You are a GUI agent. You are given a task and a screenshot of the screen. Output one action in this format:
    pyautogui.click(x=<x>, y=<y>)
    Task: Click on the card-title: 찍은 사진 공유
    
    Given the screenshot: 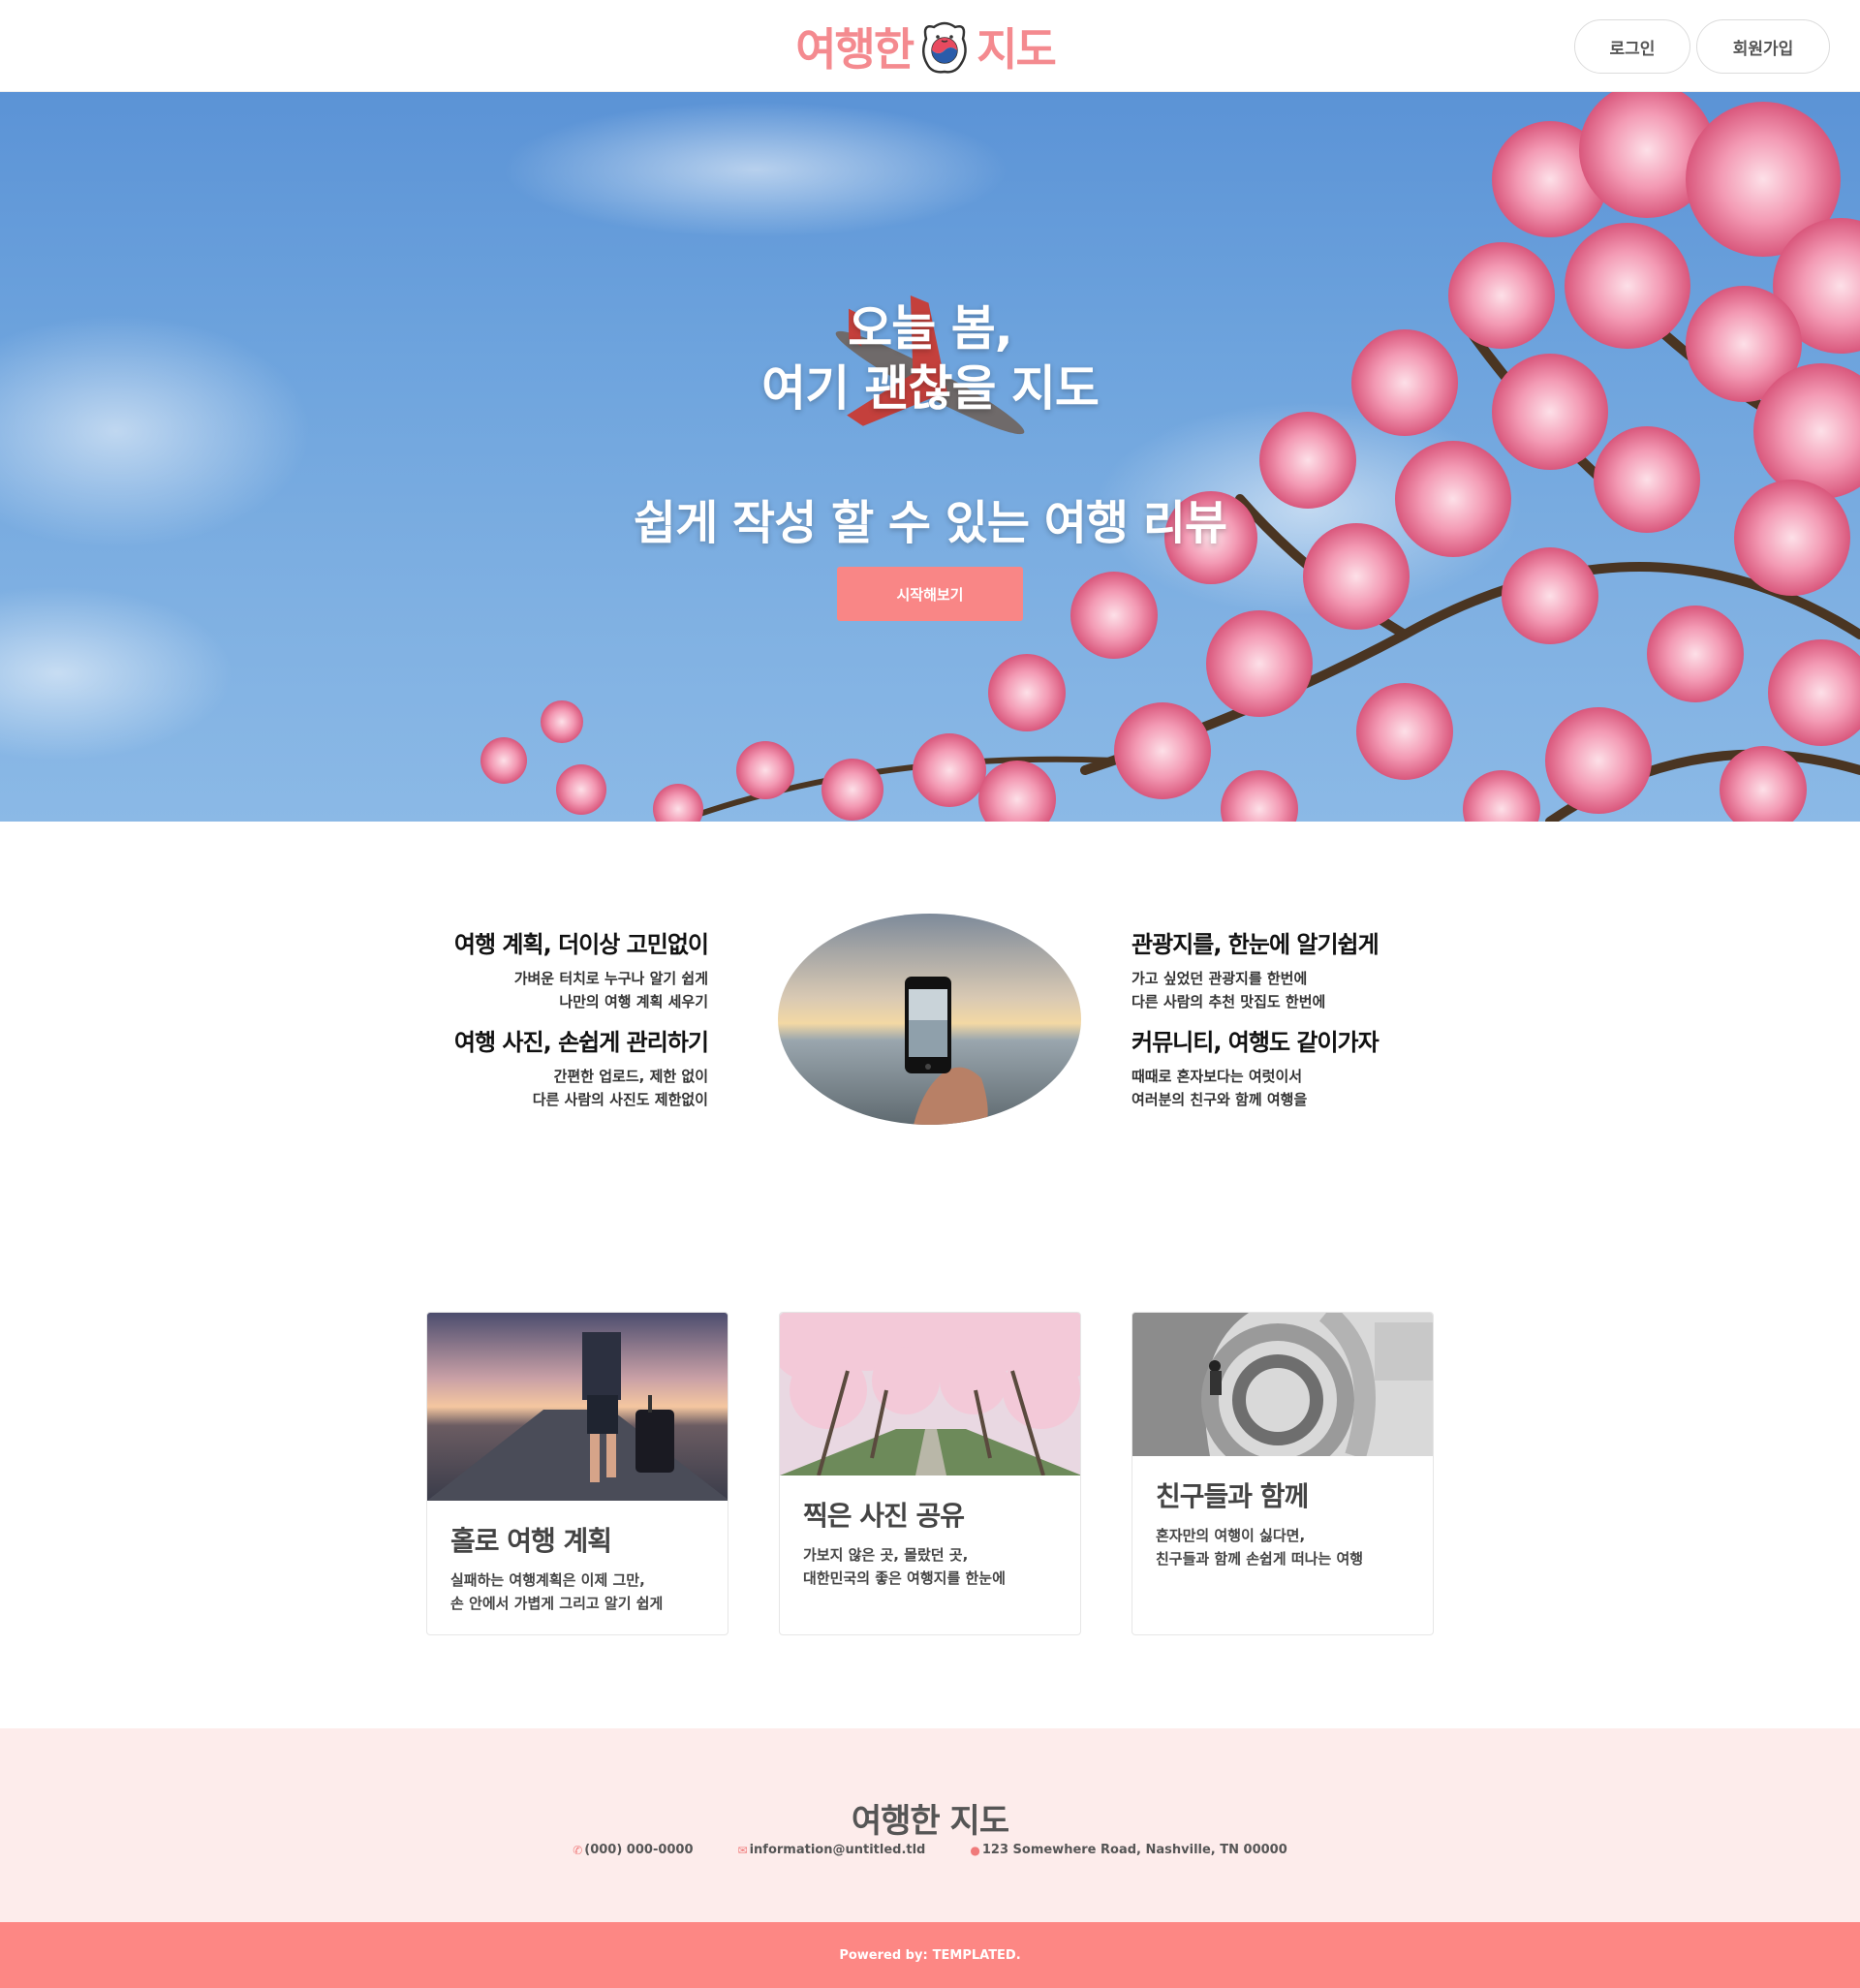 What is the action you would take?
    pyautogui.click(x=884, y=1516)
    